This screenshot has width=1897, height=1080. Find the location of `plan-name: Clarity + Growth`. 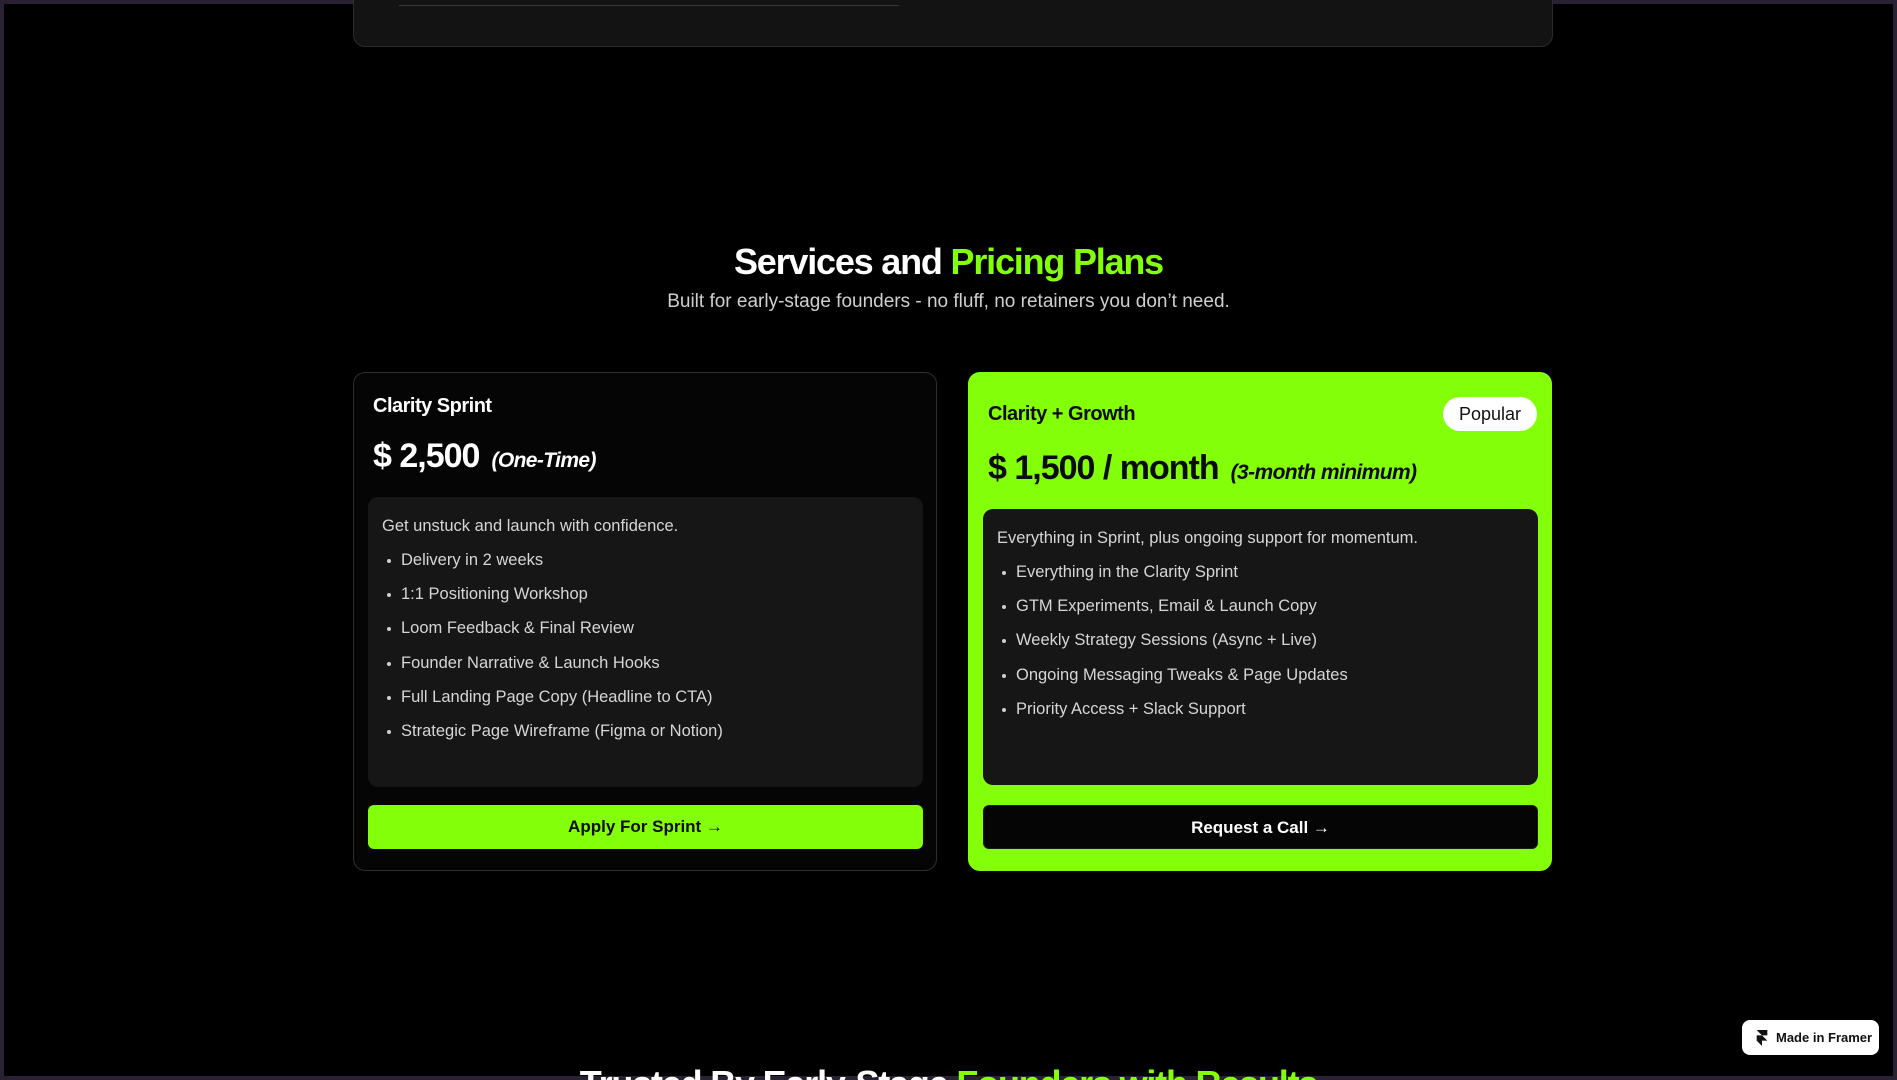

plan-name: Clarity + Growth is located at coordinates (1062, 414).